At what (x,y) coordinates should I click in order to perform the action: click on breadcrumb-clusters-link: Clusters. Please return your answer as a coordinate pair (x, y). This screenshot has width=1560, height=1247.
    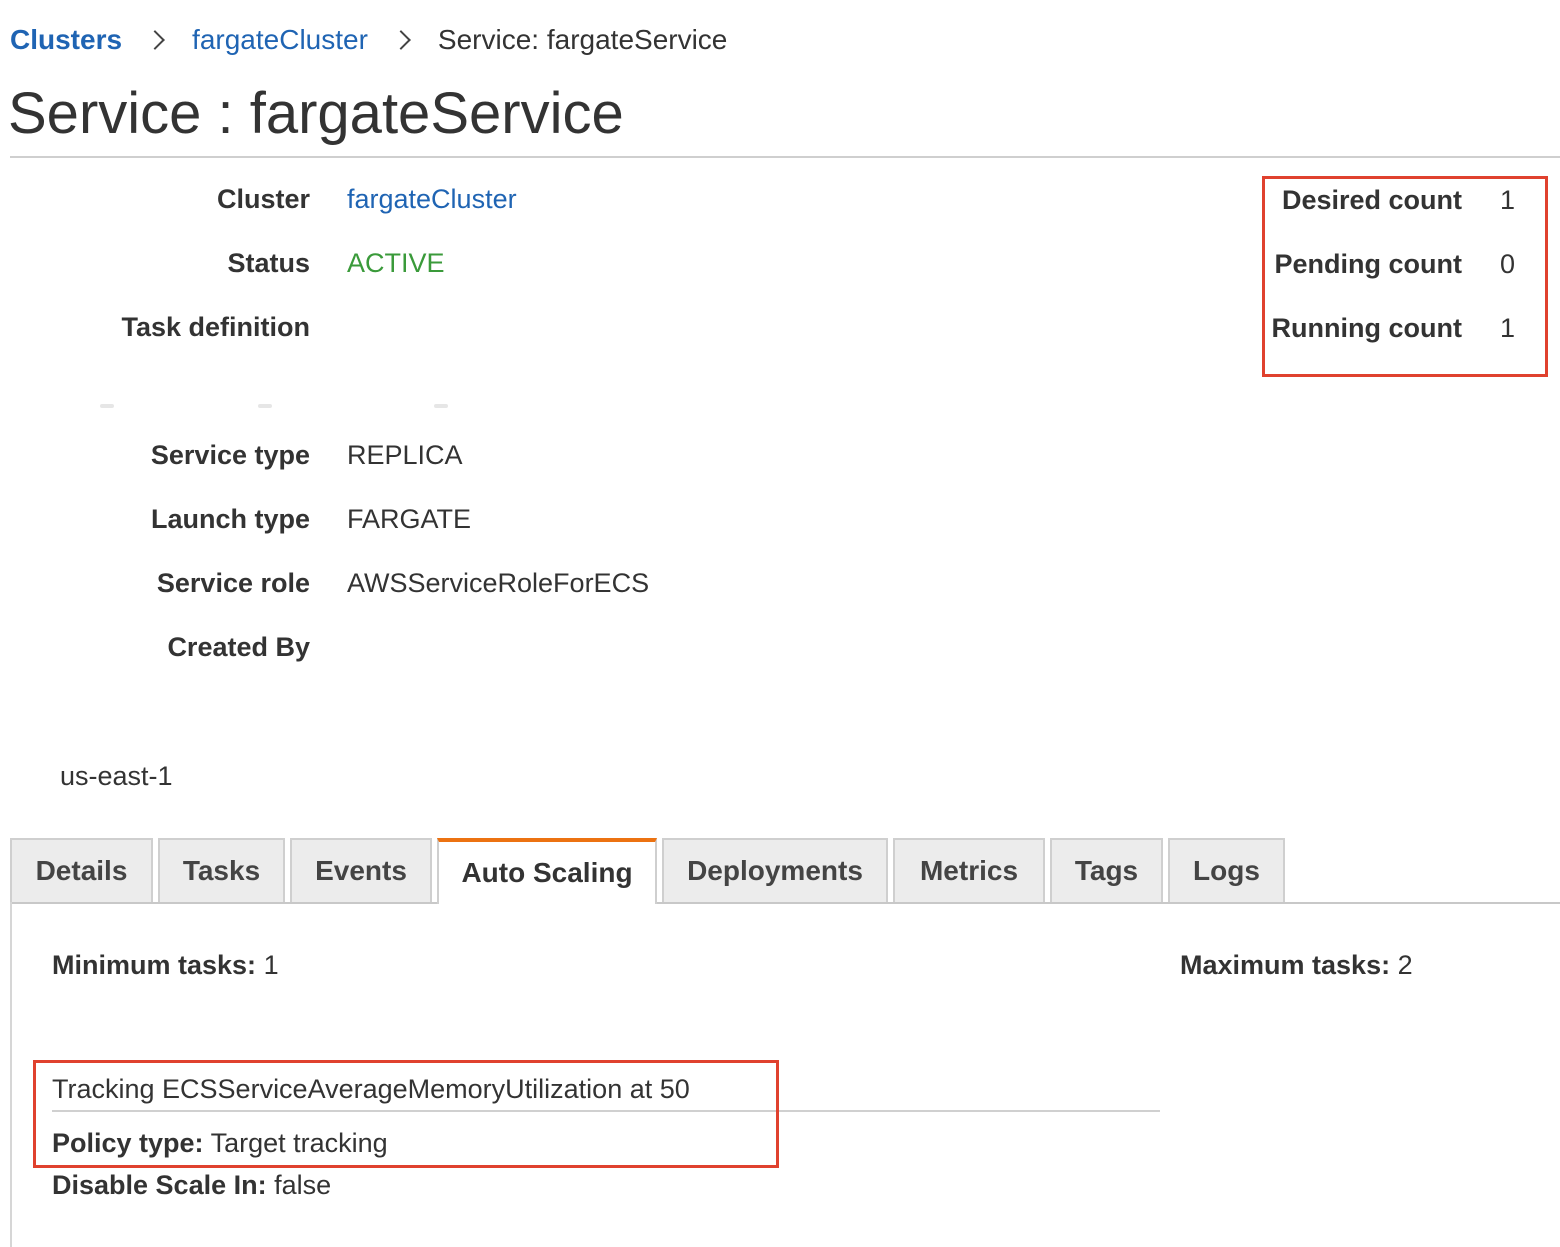
    Looking at the image, I should click on (66, 40).